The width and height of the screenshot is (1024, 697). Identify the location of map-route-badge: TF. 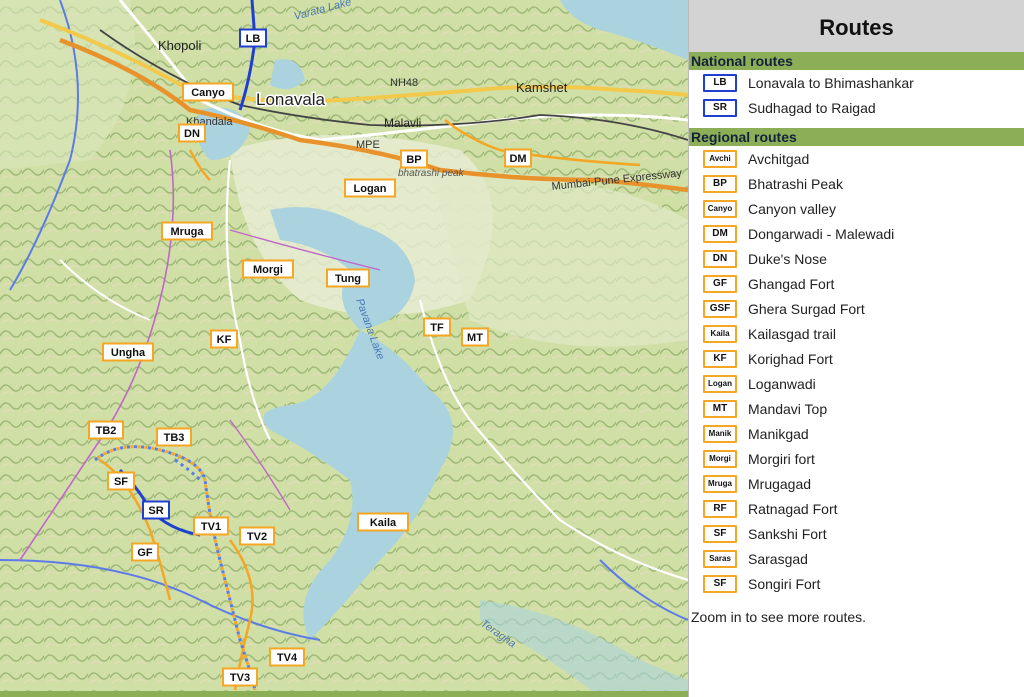
(437, 327).